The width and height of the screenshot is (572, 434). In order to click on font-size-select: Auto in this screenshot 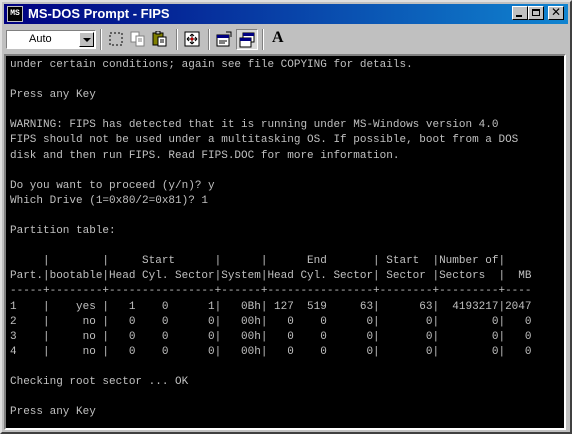, I will do `click(51, 39)`.